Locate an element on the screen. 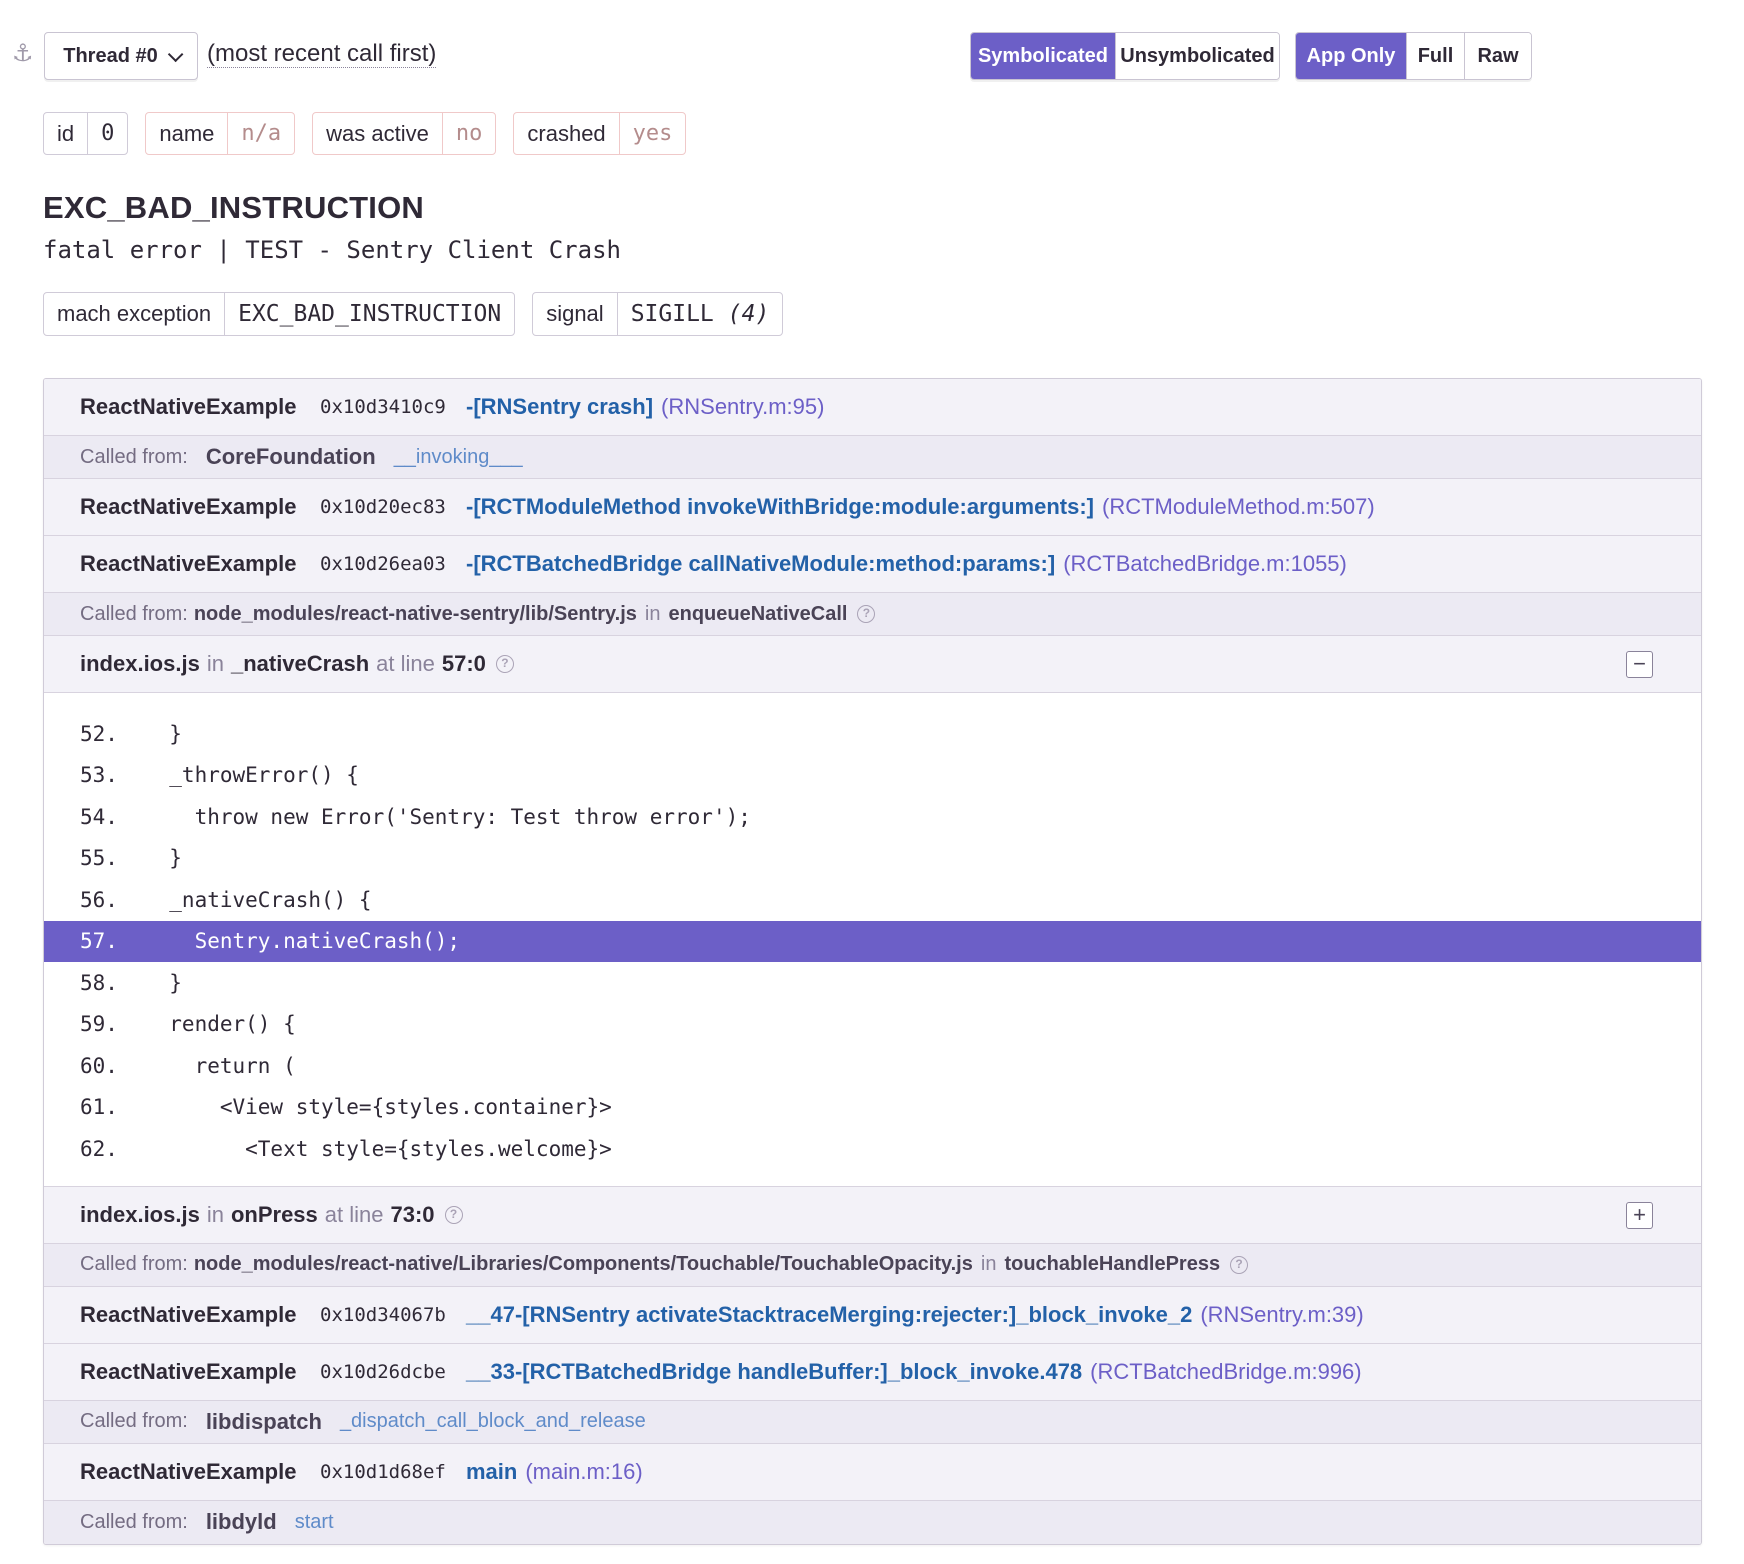 The width and height of the screenshot is (1744, 1564). line-number: 58. is located at coordinates (99, 982).